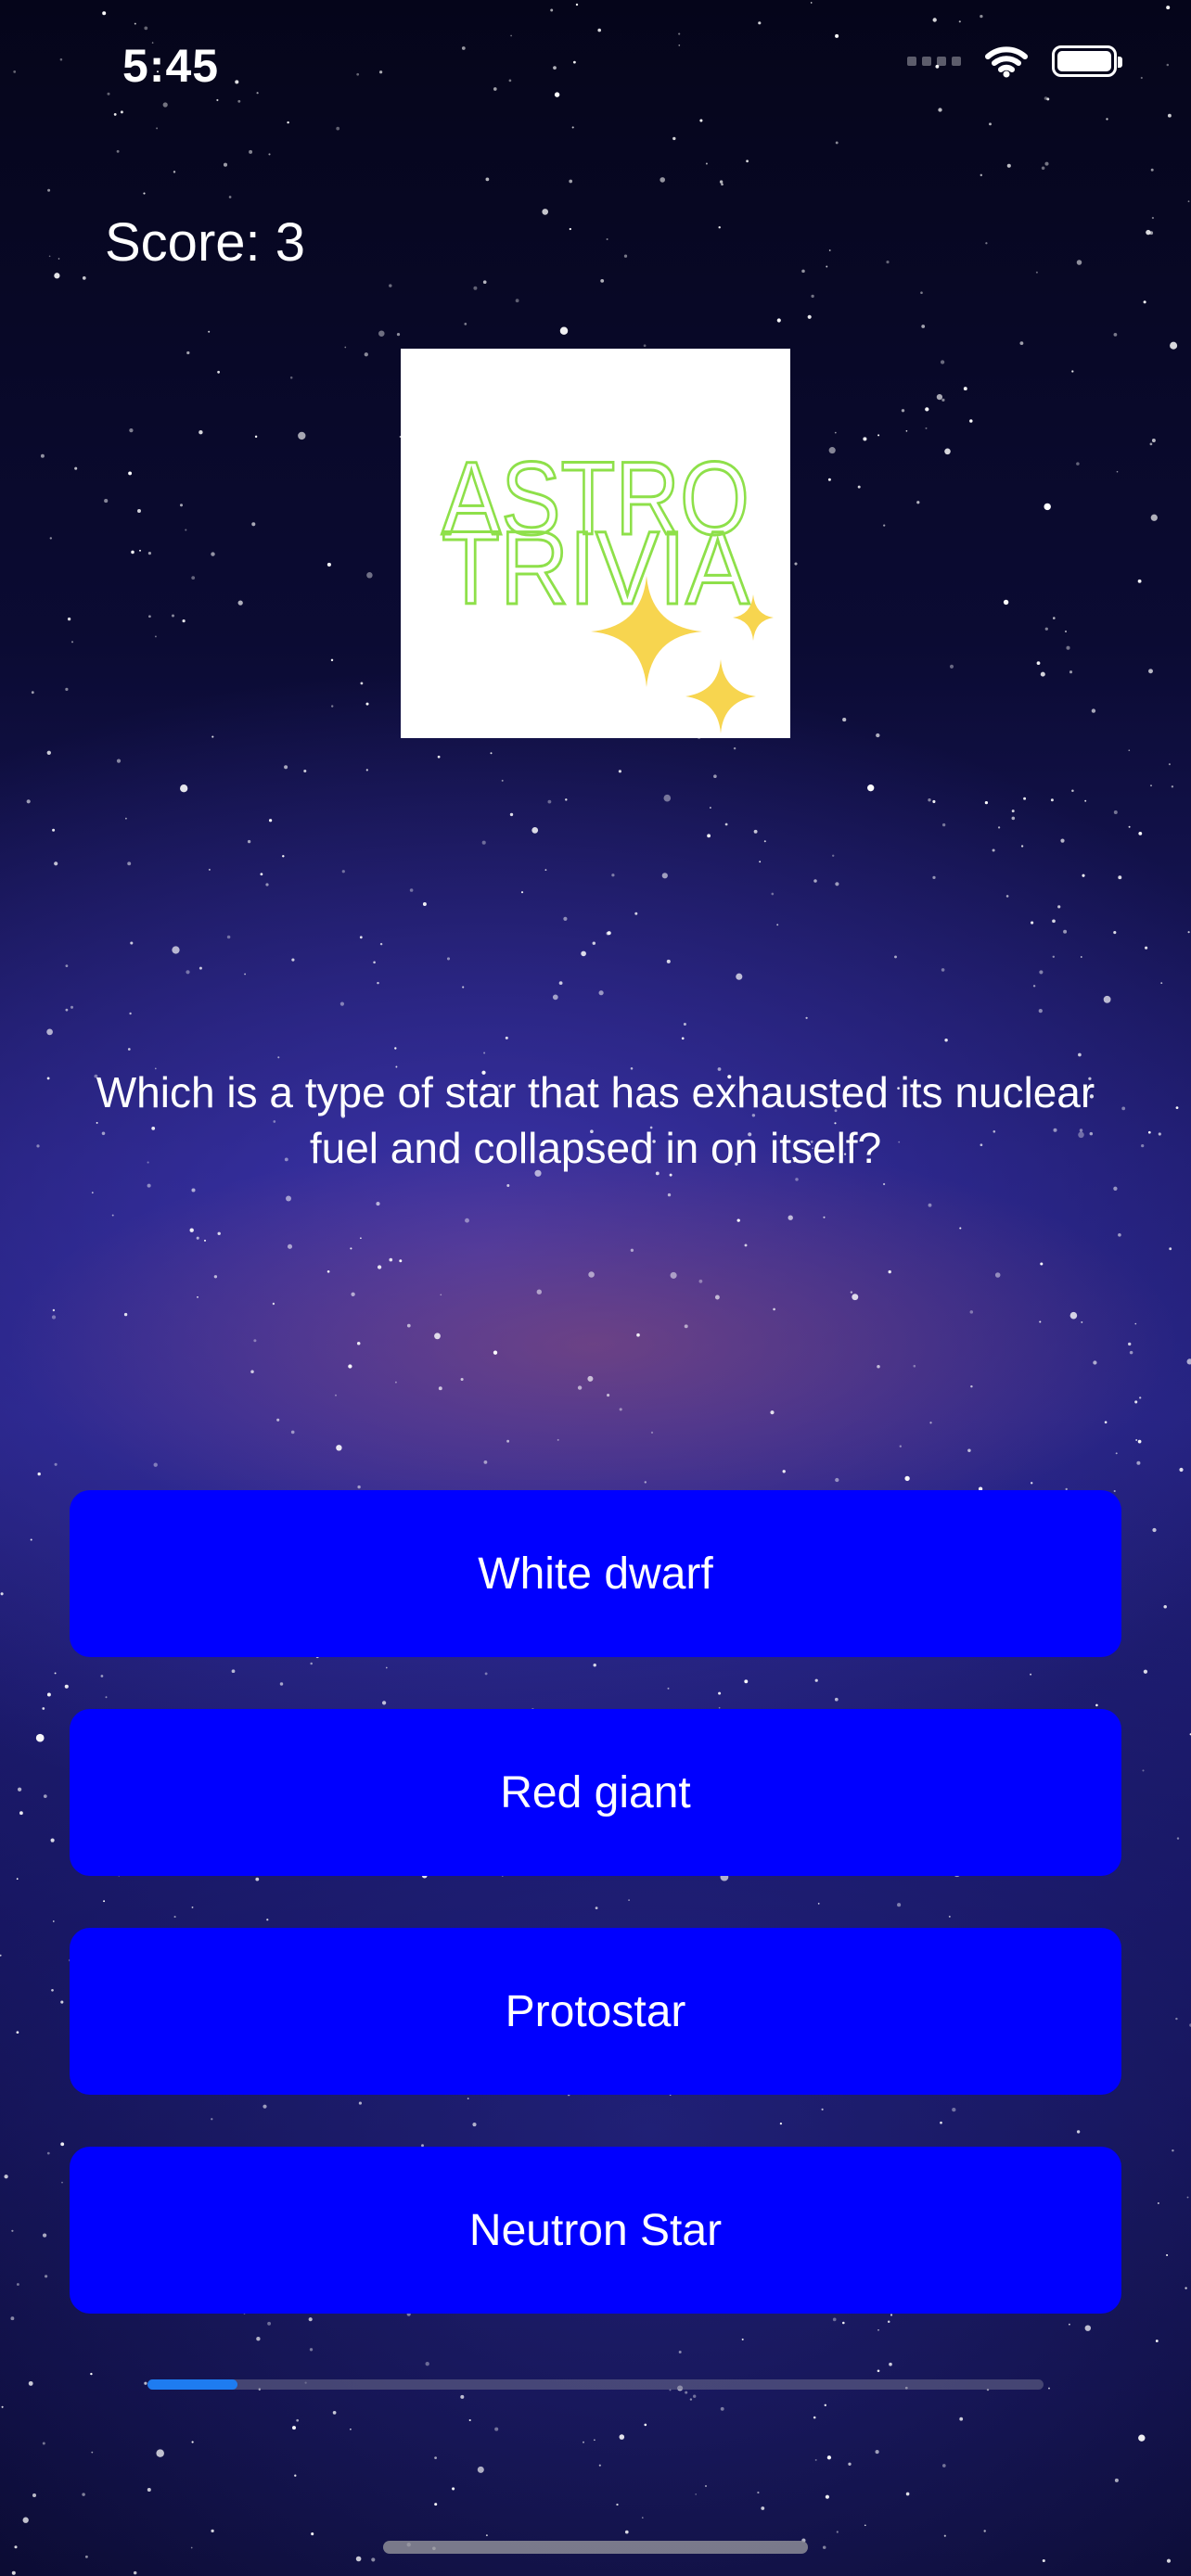 The width and height of the screenshot is (1191, 2576). I want to click on answer-button-1: White dwarf, so click(595, 1573).